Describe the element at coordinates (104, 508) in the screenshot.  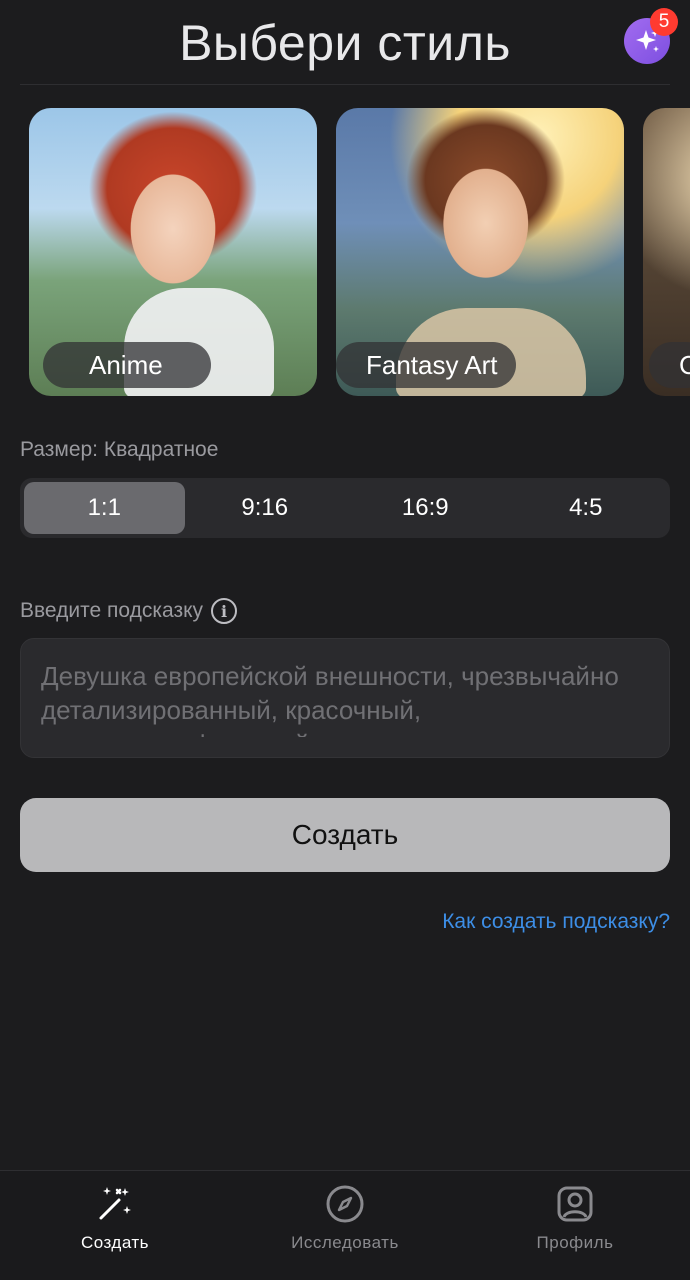
I see `aspect-option-1-1: 1:1` at that location.